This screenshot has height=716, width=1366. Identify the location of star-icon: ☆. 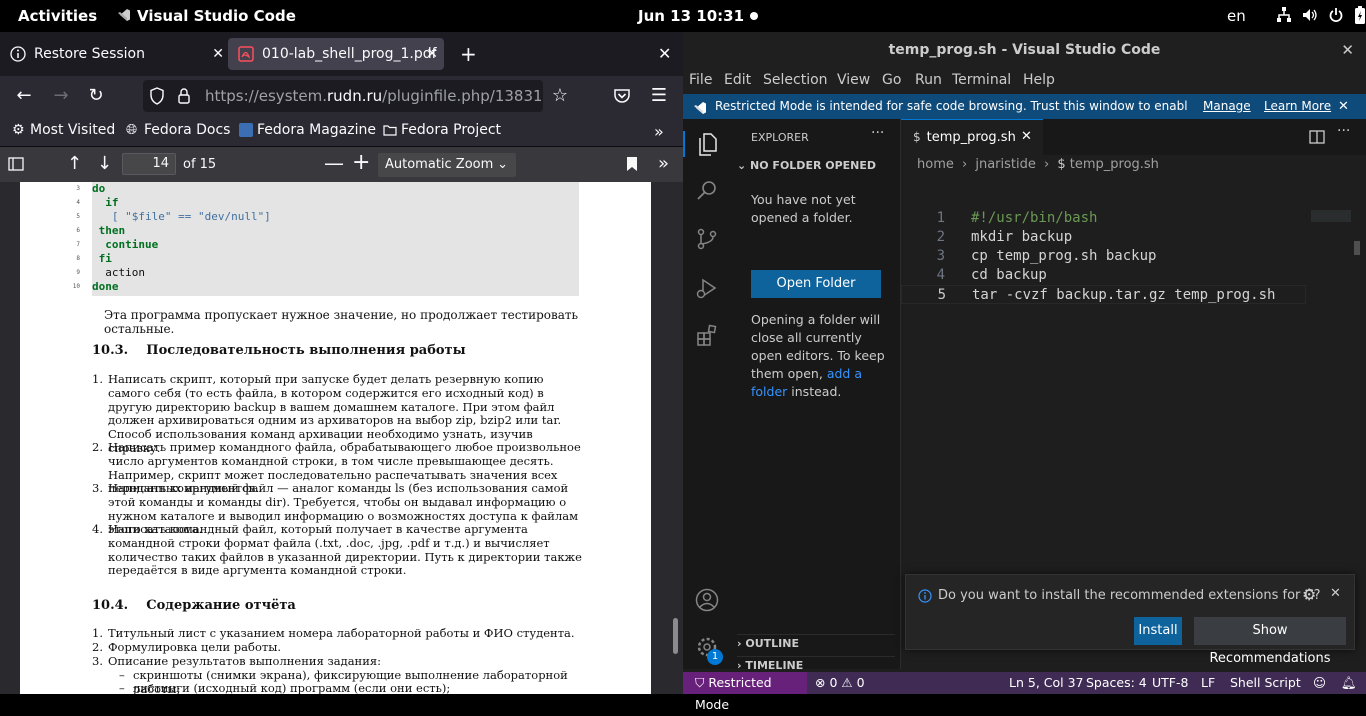
(560, 96).